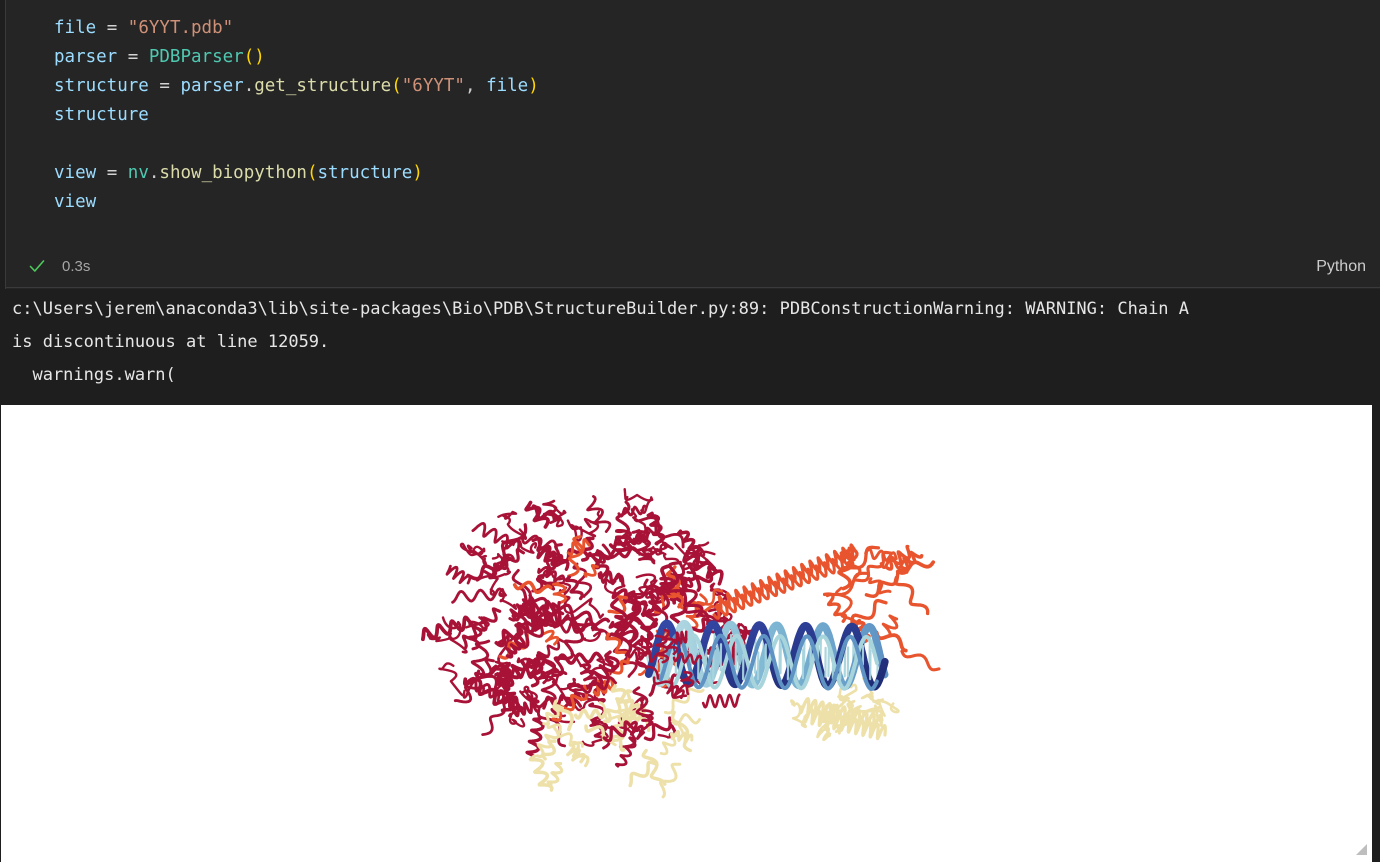 Image resolution: width=1380 pixels, height=862 pixels. What do you see at coordinates (171, 342) in the screenshot?
I see `output-line: is discontinuous at line 12059.` at bounding box center [171, 342].